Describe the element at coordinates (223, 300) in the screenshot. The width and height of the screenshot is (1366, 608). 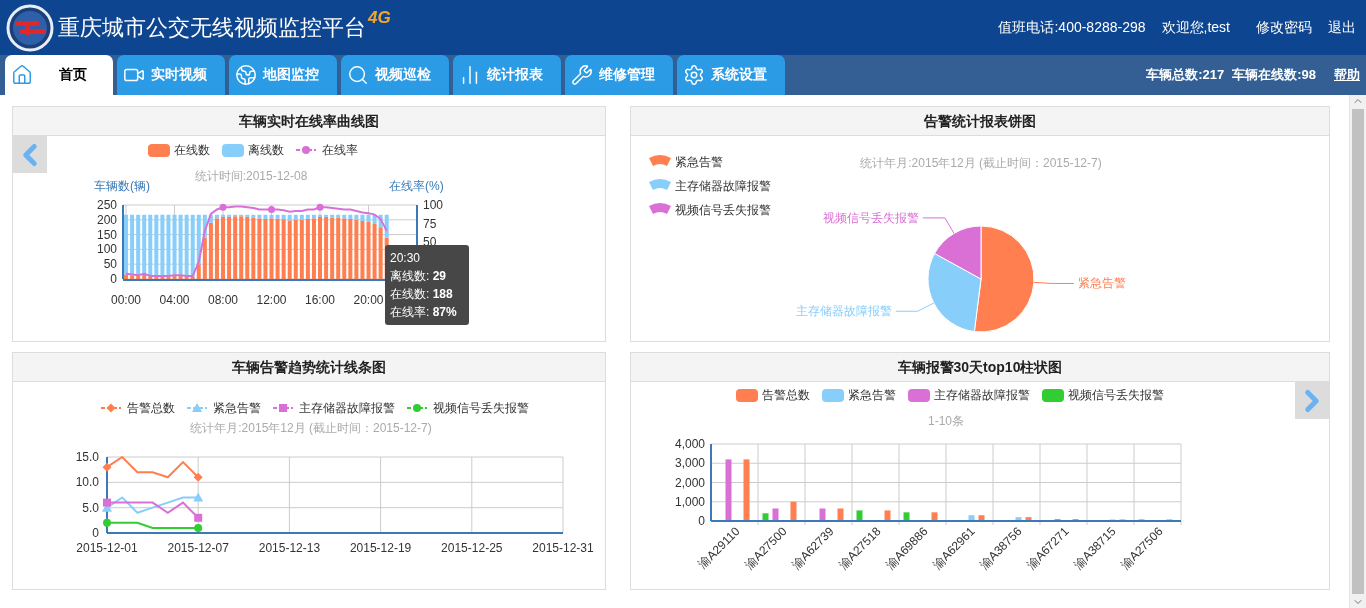
I see `axis-label: 08:00` at that location.